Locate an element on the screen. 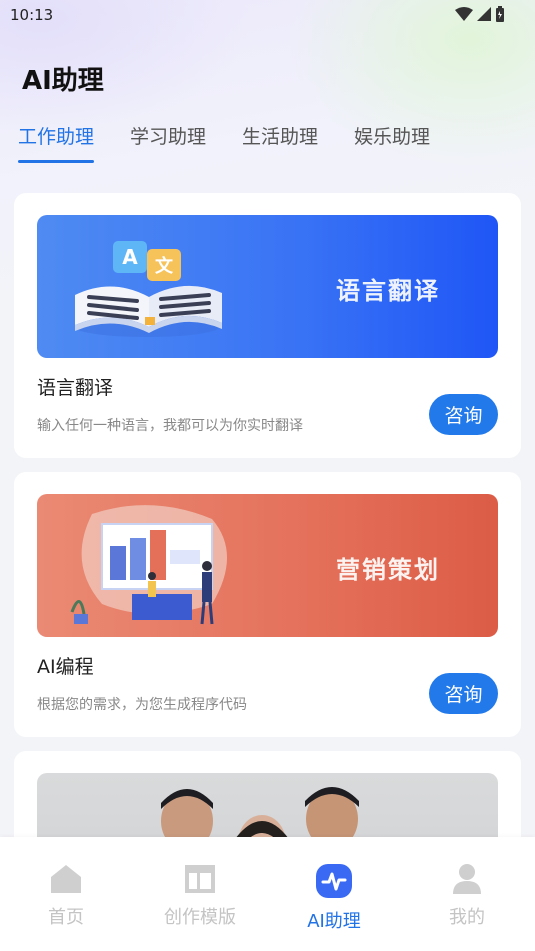 The height and width of the screenshot is (951, 535). tabbar-label: 首页 is located at coordinates (66, 917).